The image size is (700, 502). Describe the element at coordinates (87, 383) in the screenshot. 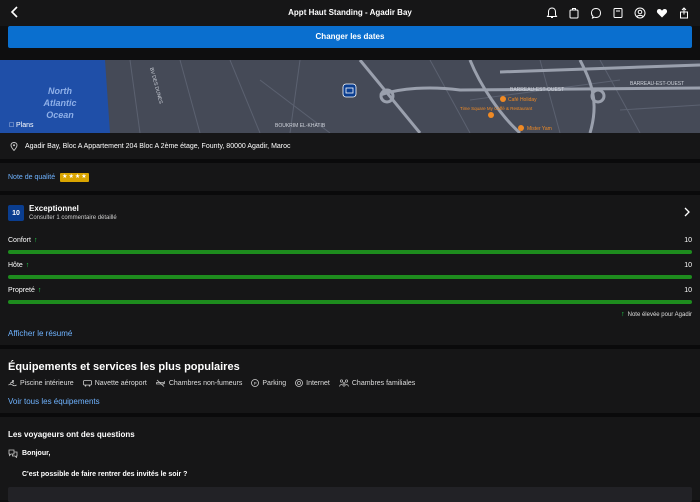

I see `shuttle-icon` at that location.